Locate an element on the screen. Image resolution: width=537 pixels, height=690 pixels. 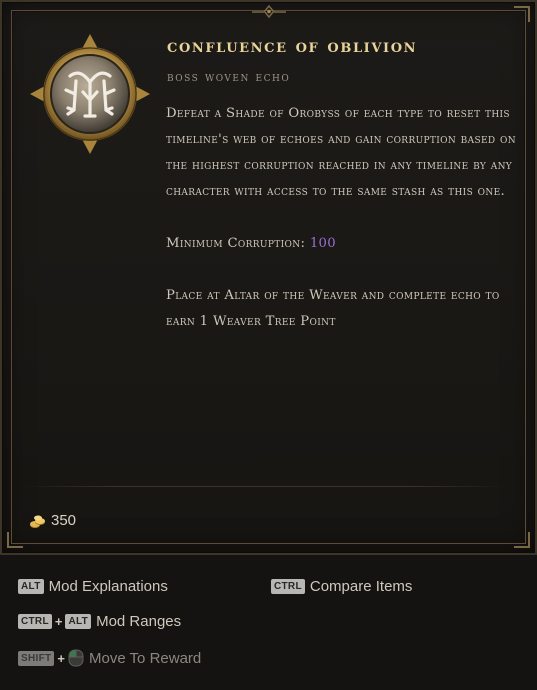
minimum-corruption-label: Minimum Corruption: is located at coordinates (236, 243).